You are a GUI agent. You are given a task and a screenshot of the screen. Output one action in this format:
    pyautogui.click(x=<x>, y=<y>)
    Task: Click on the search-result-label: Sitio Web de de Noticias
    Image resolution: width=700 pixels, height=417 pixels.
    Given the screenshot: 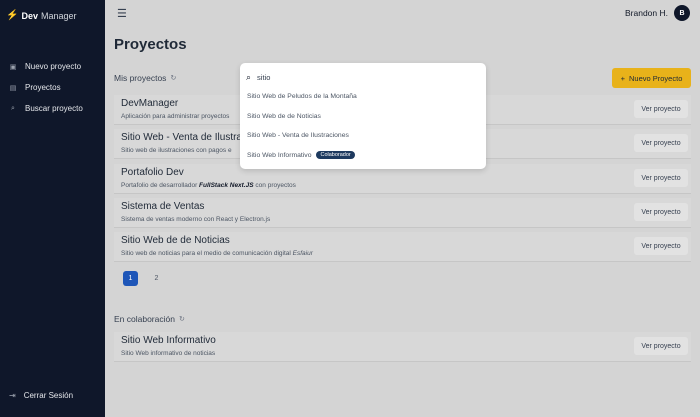 What is the action you would take?
    pyautogui.click(x=284, y=116)
    